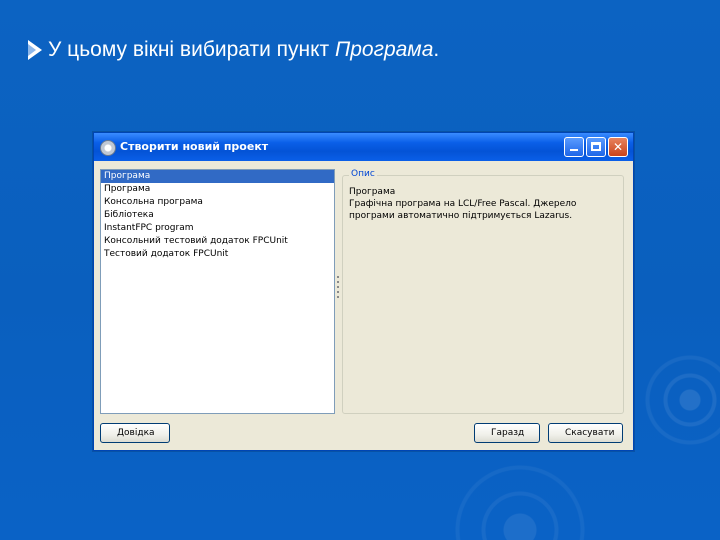  Describe the element at coordinates (574, 147) in the screenshot. I see `minimize-button` at that location.